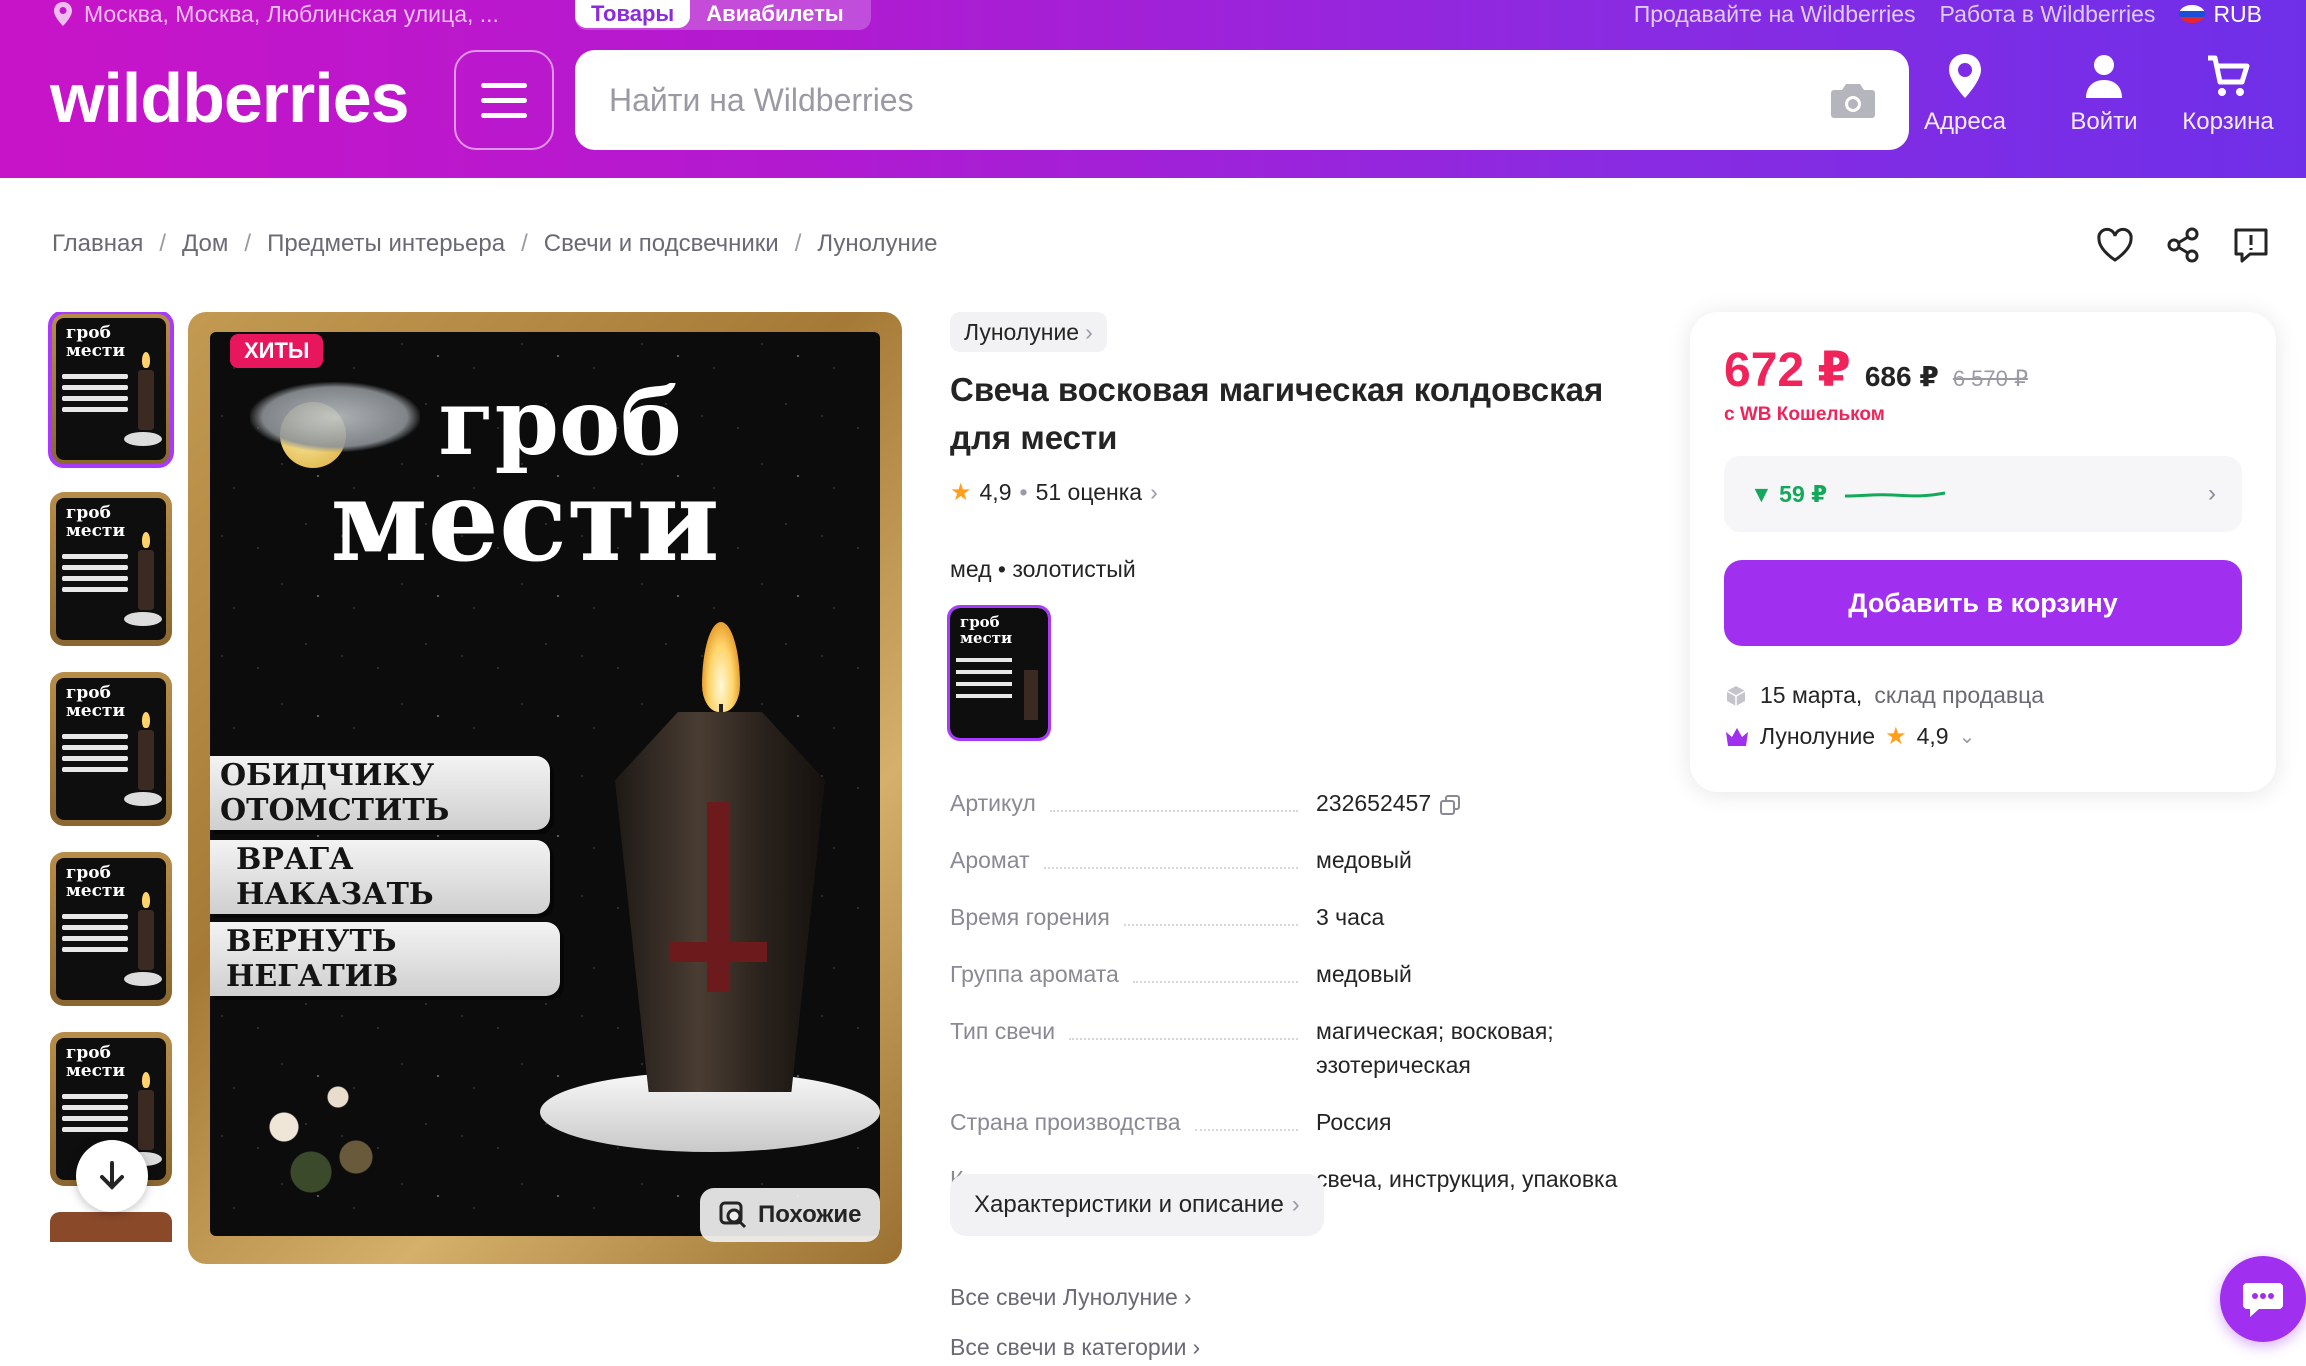  I want to click on breadcrumb-item: Предметы интерьера, so click(386, 244).